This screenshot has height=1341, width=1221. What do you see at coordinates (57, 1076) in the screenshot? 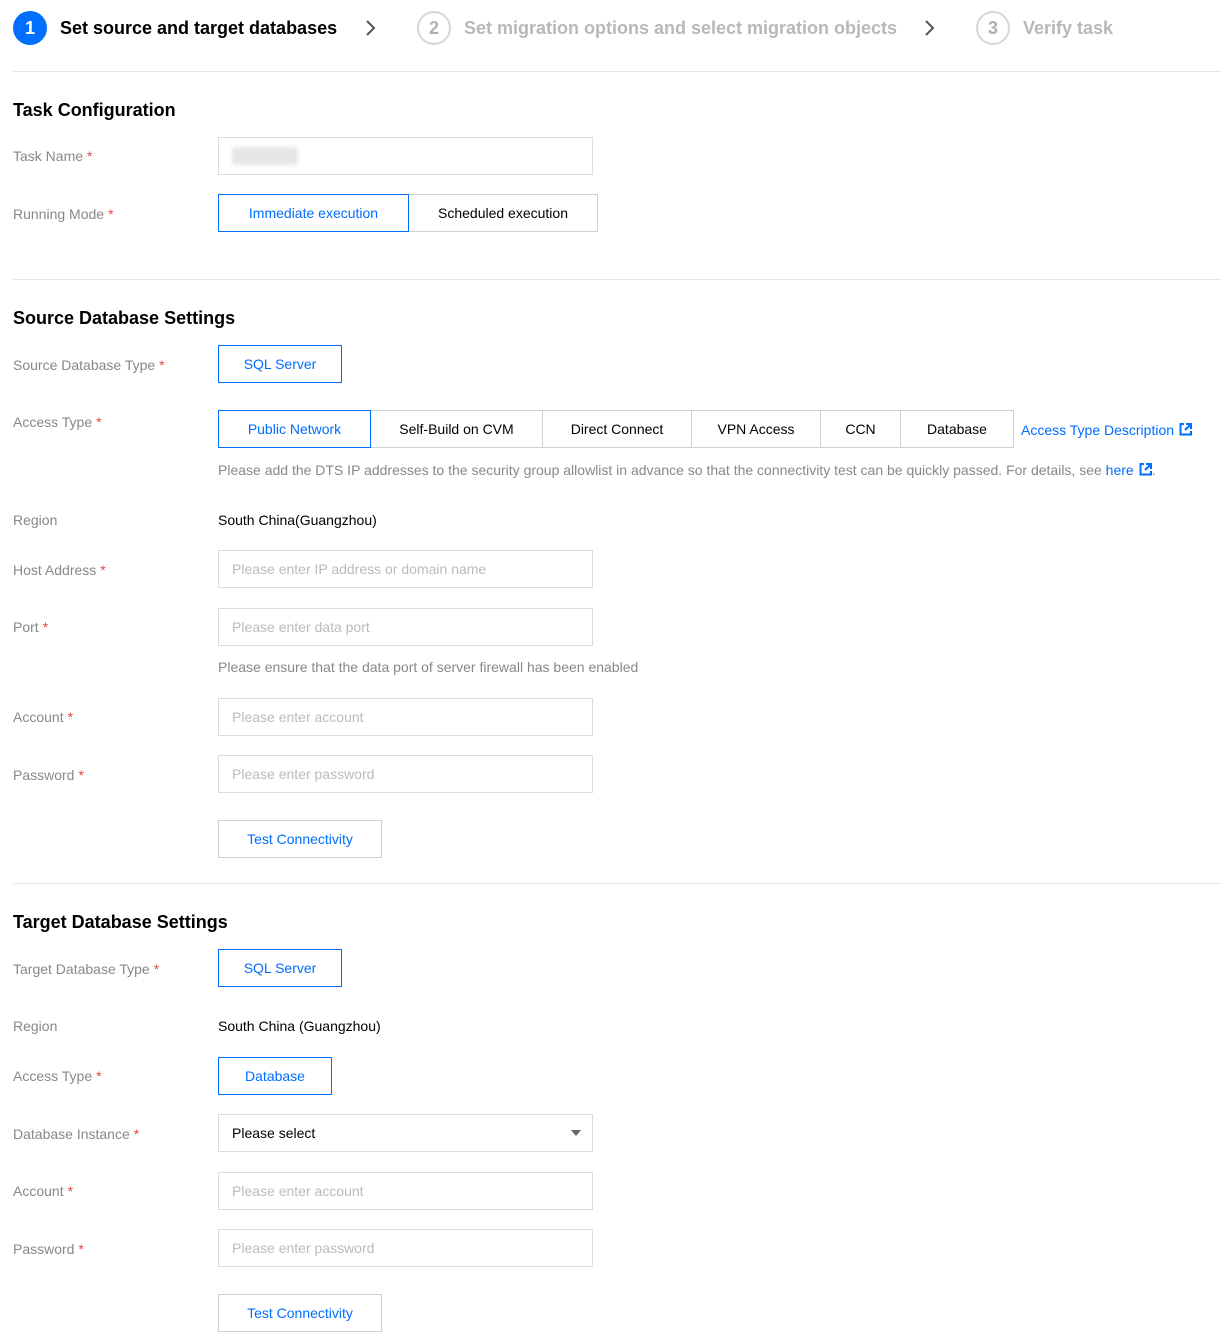
I see `target-access-type-label: Access Type *` at bounding box center [57, 1076].